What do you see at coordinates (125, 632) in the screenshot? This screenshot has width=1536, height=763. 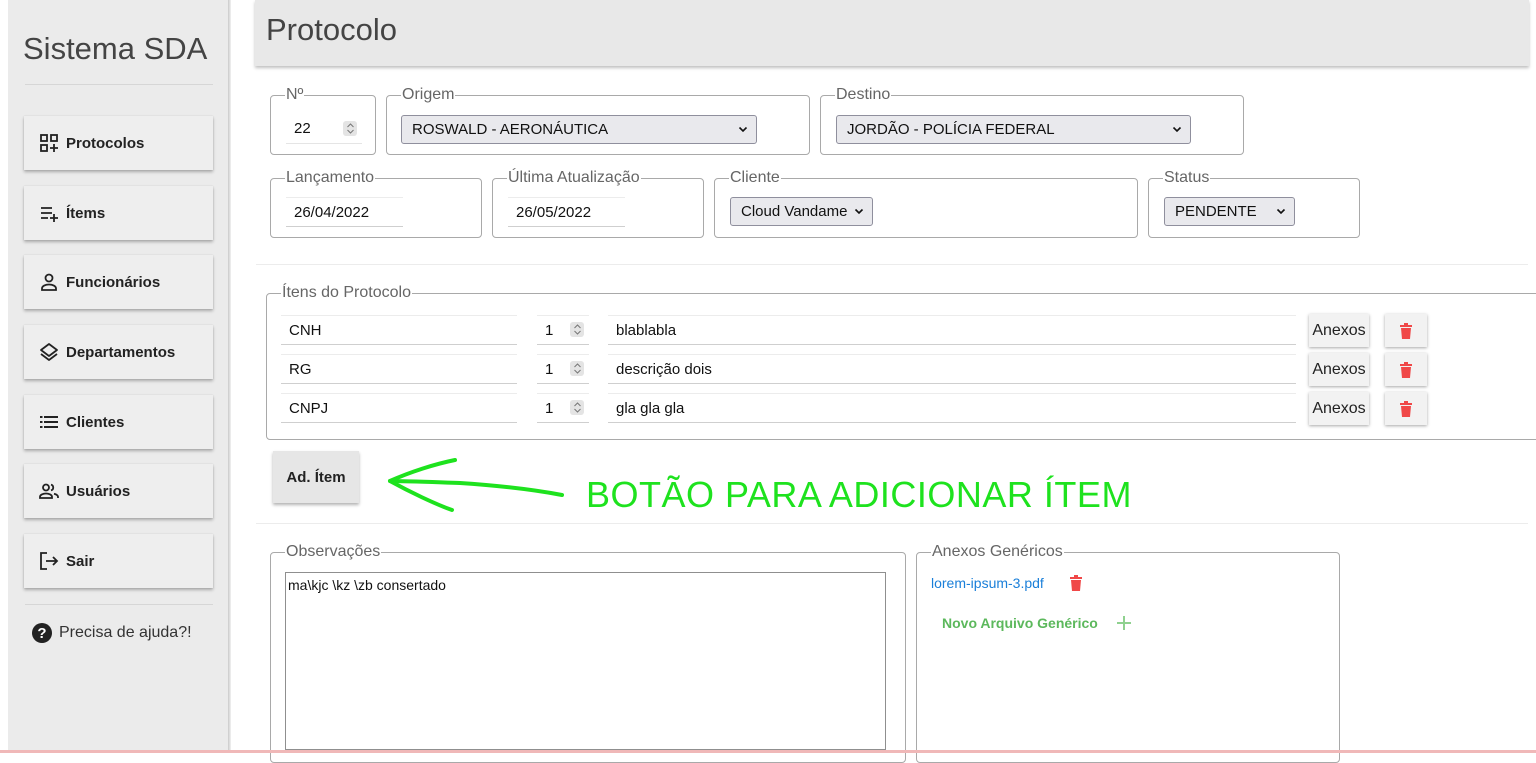 I see `help-label: Precisa de ajuda?!` at bounding box center [125, 632].